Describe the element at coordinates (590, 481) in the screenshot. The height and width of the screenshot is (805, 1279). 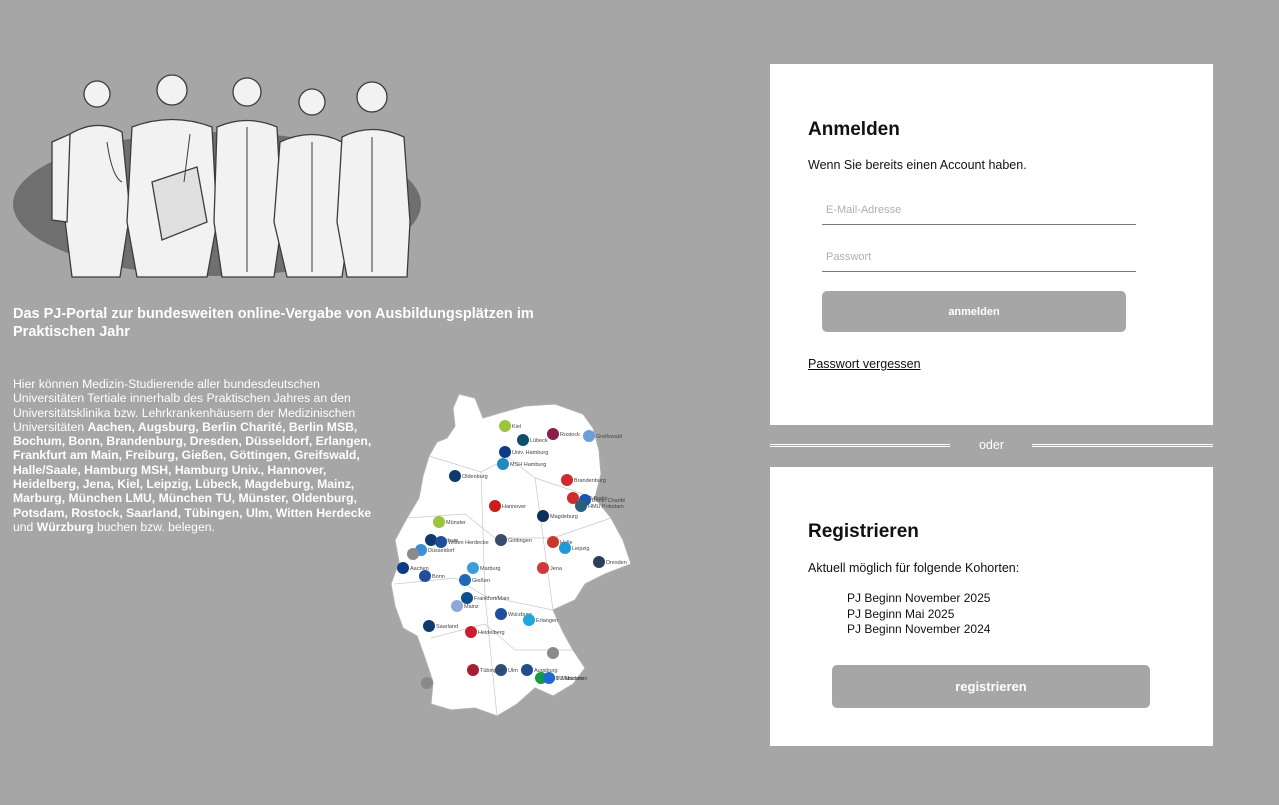
I see `map-label: Brandenburg` at that location.